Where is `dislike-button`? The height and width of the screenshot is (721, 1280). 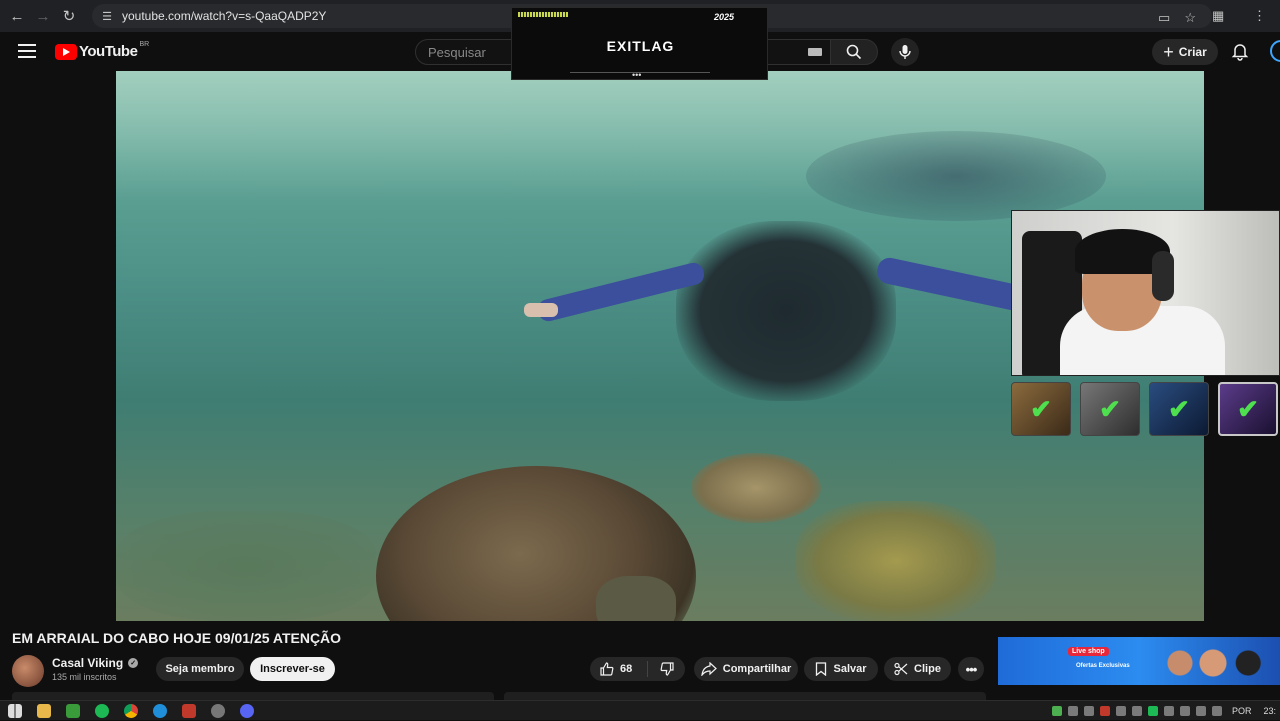 dislike-button is located at coordinates (666, 669).